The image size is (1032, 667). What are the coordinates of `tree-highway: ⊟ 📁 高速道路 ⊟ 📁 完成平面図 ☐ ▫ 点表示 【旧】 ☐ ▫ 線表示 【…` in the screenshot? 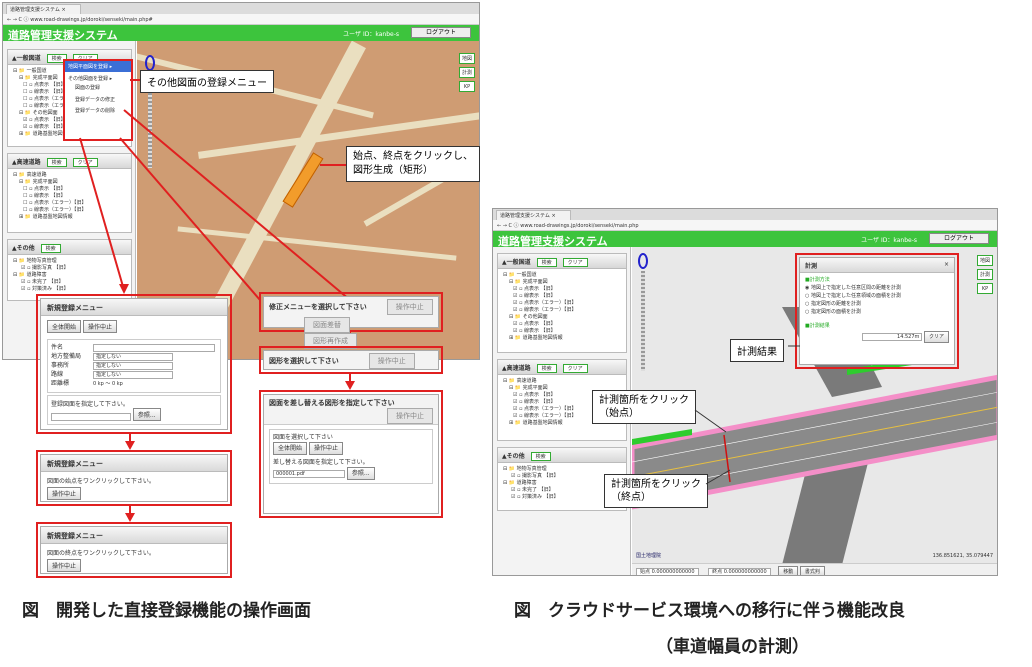 It's located at (69, 196).